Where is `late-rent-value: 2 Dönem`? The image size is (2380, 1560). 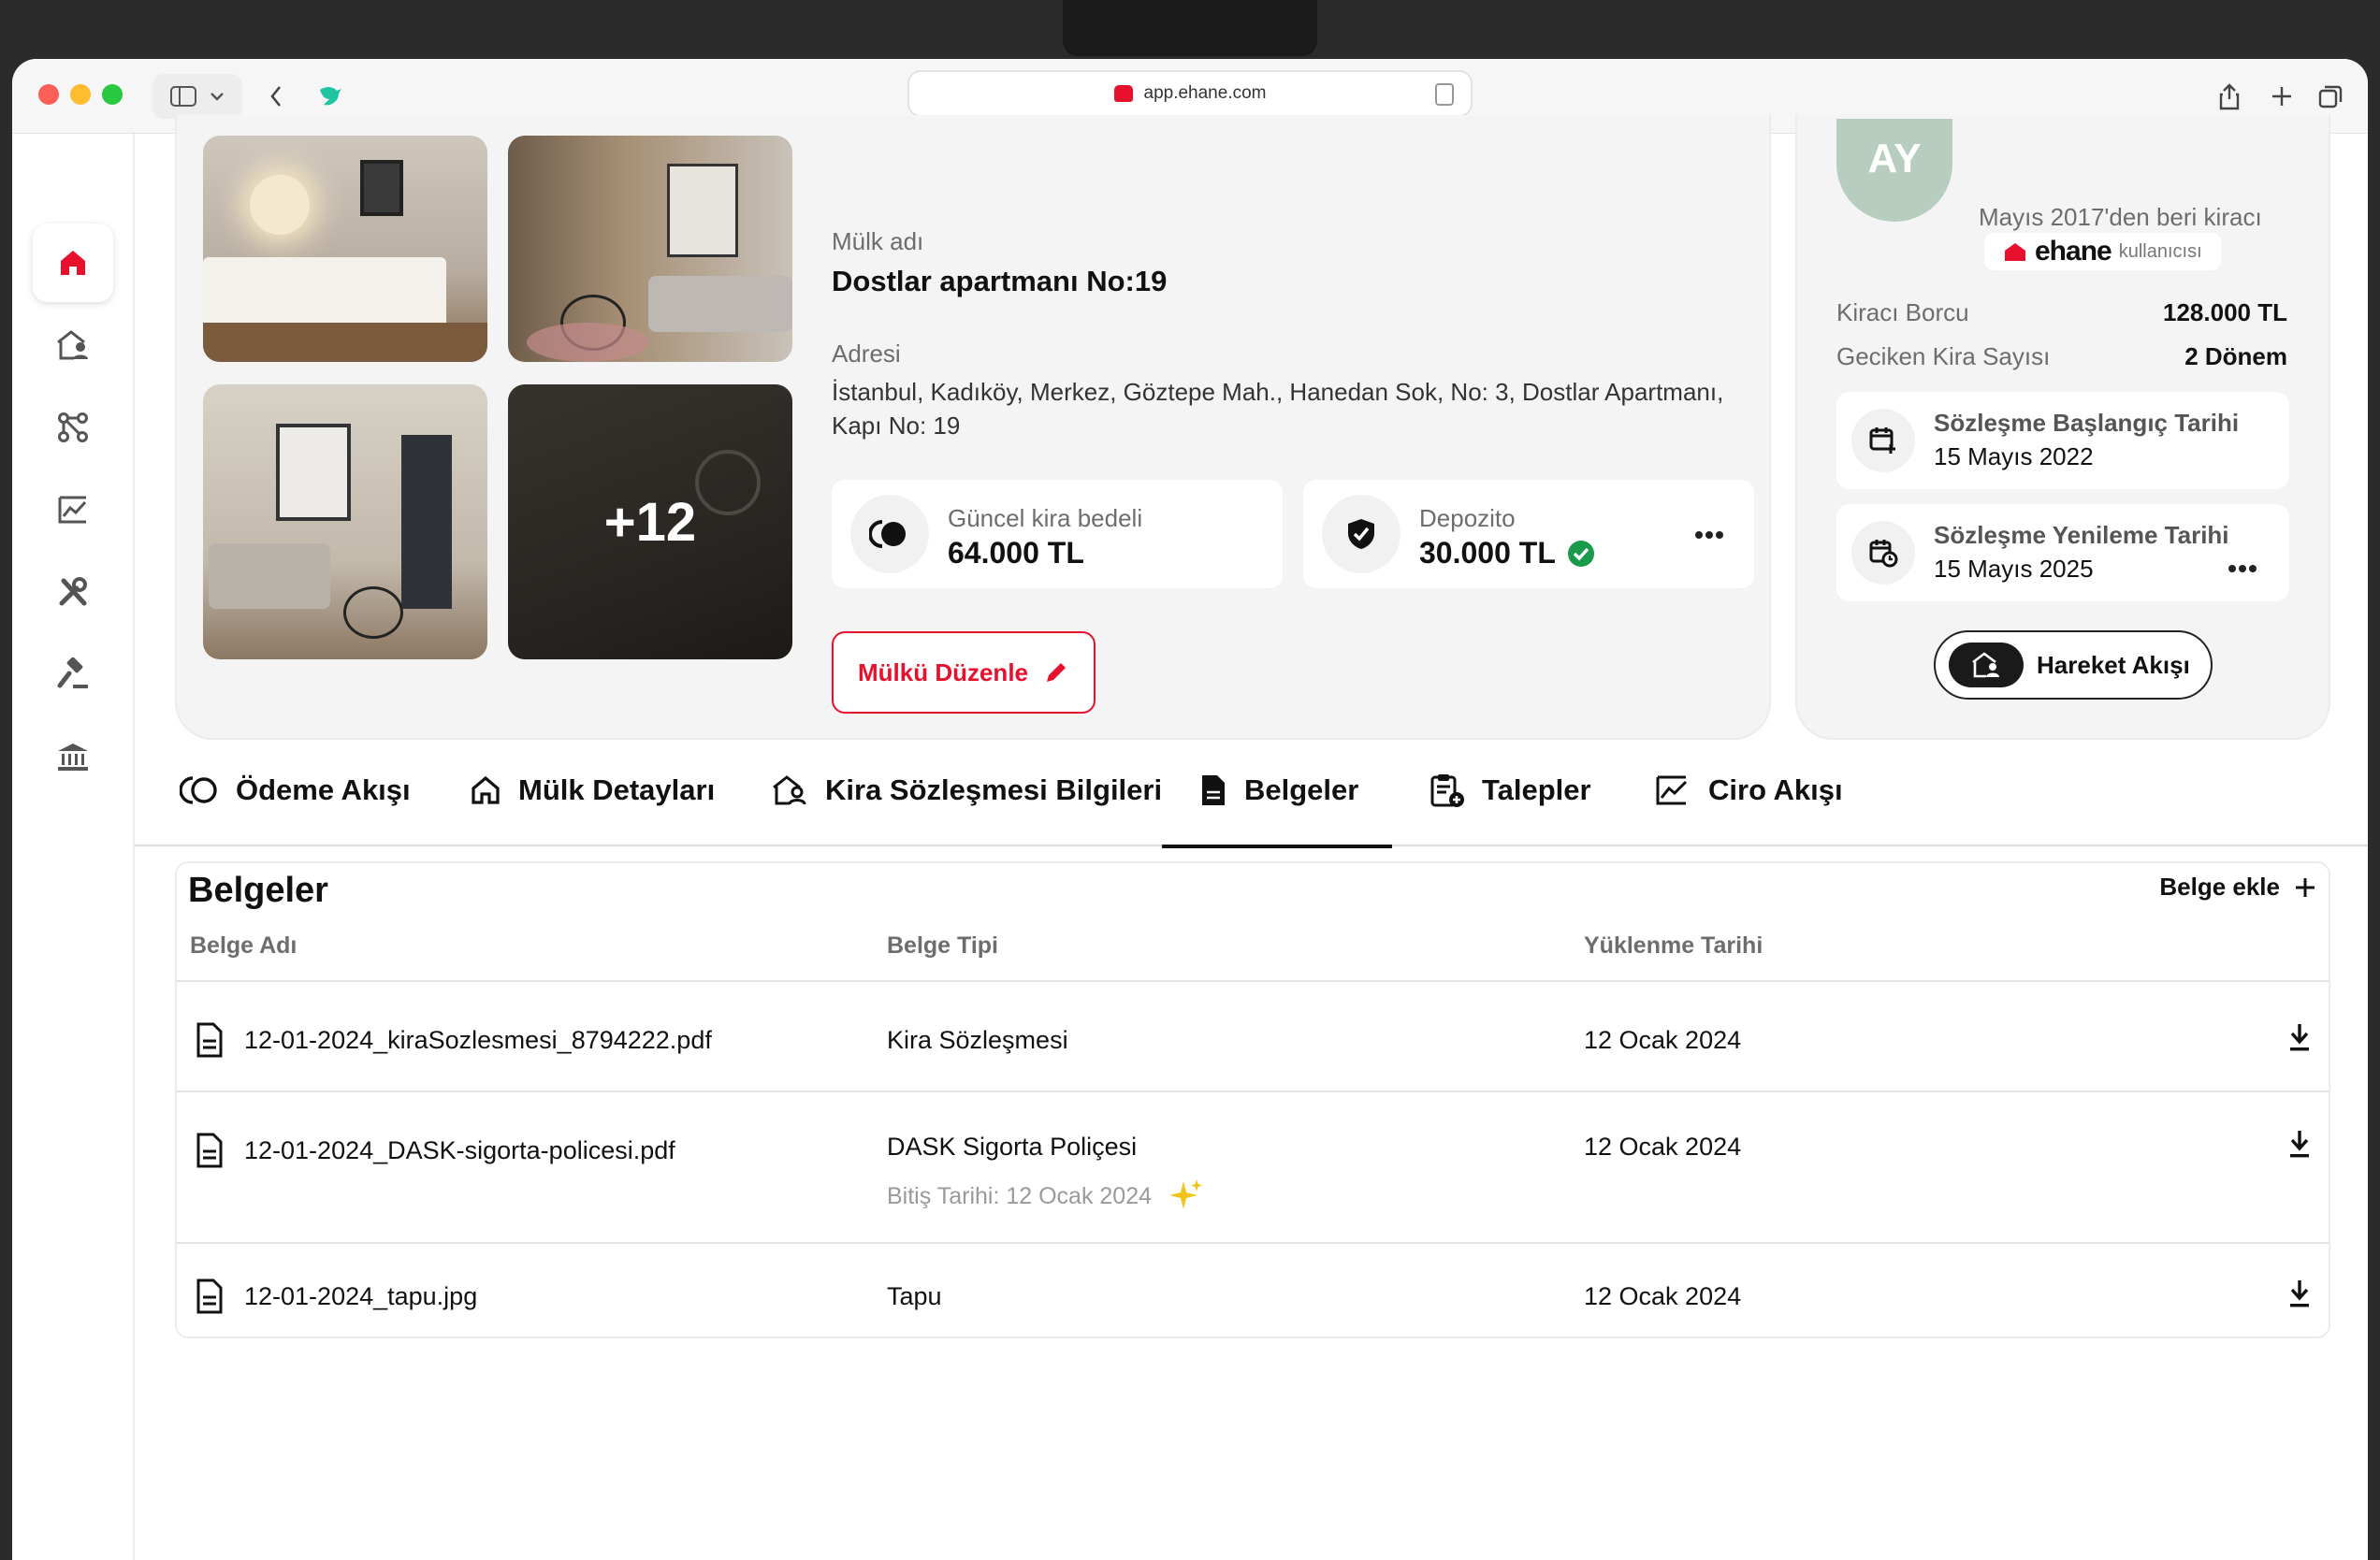 late-rent-value: 2 Dönem is located at coordinates (2235, 356).